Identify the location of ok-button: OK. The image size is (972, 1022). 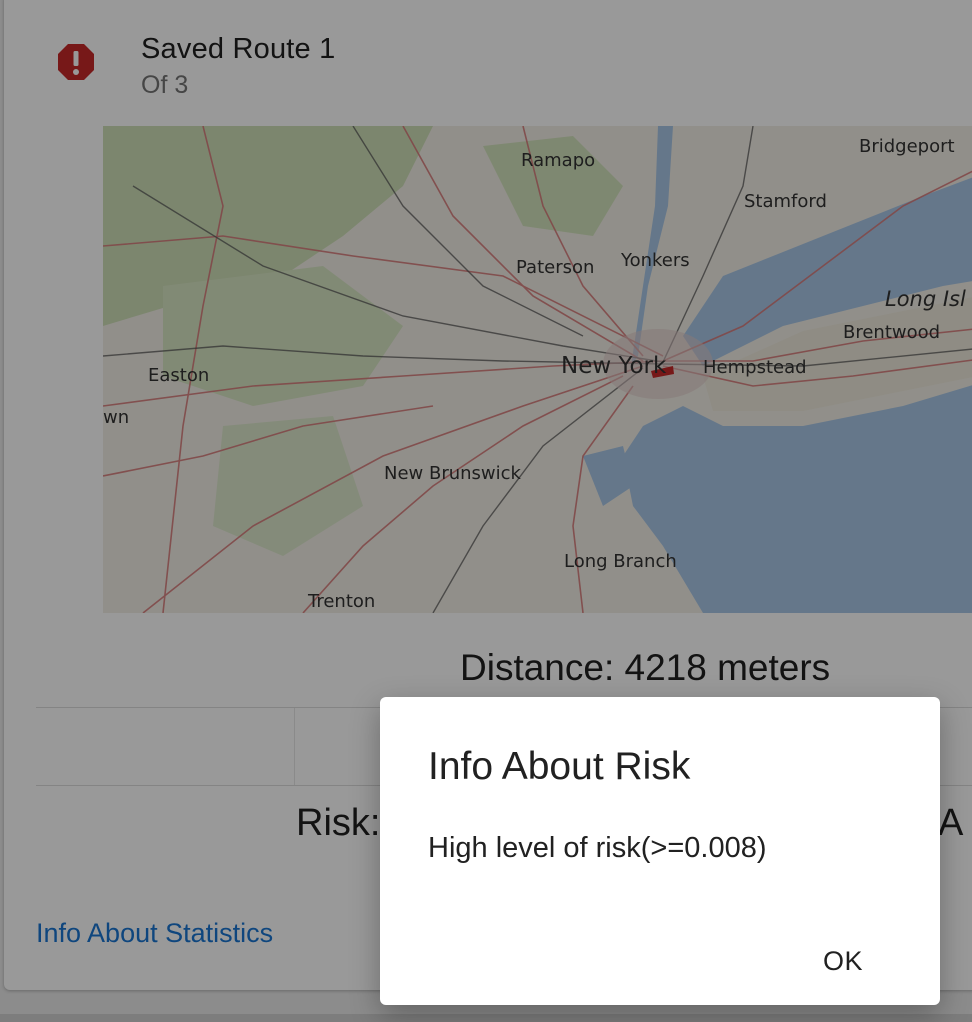
(843, 961).